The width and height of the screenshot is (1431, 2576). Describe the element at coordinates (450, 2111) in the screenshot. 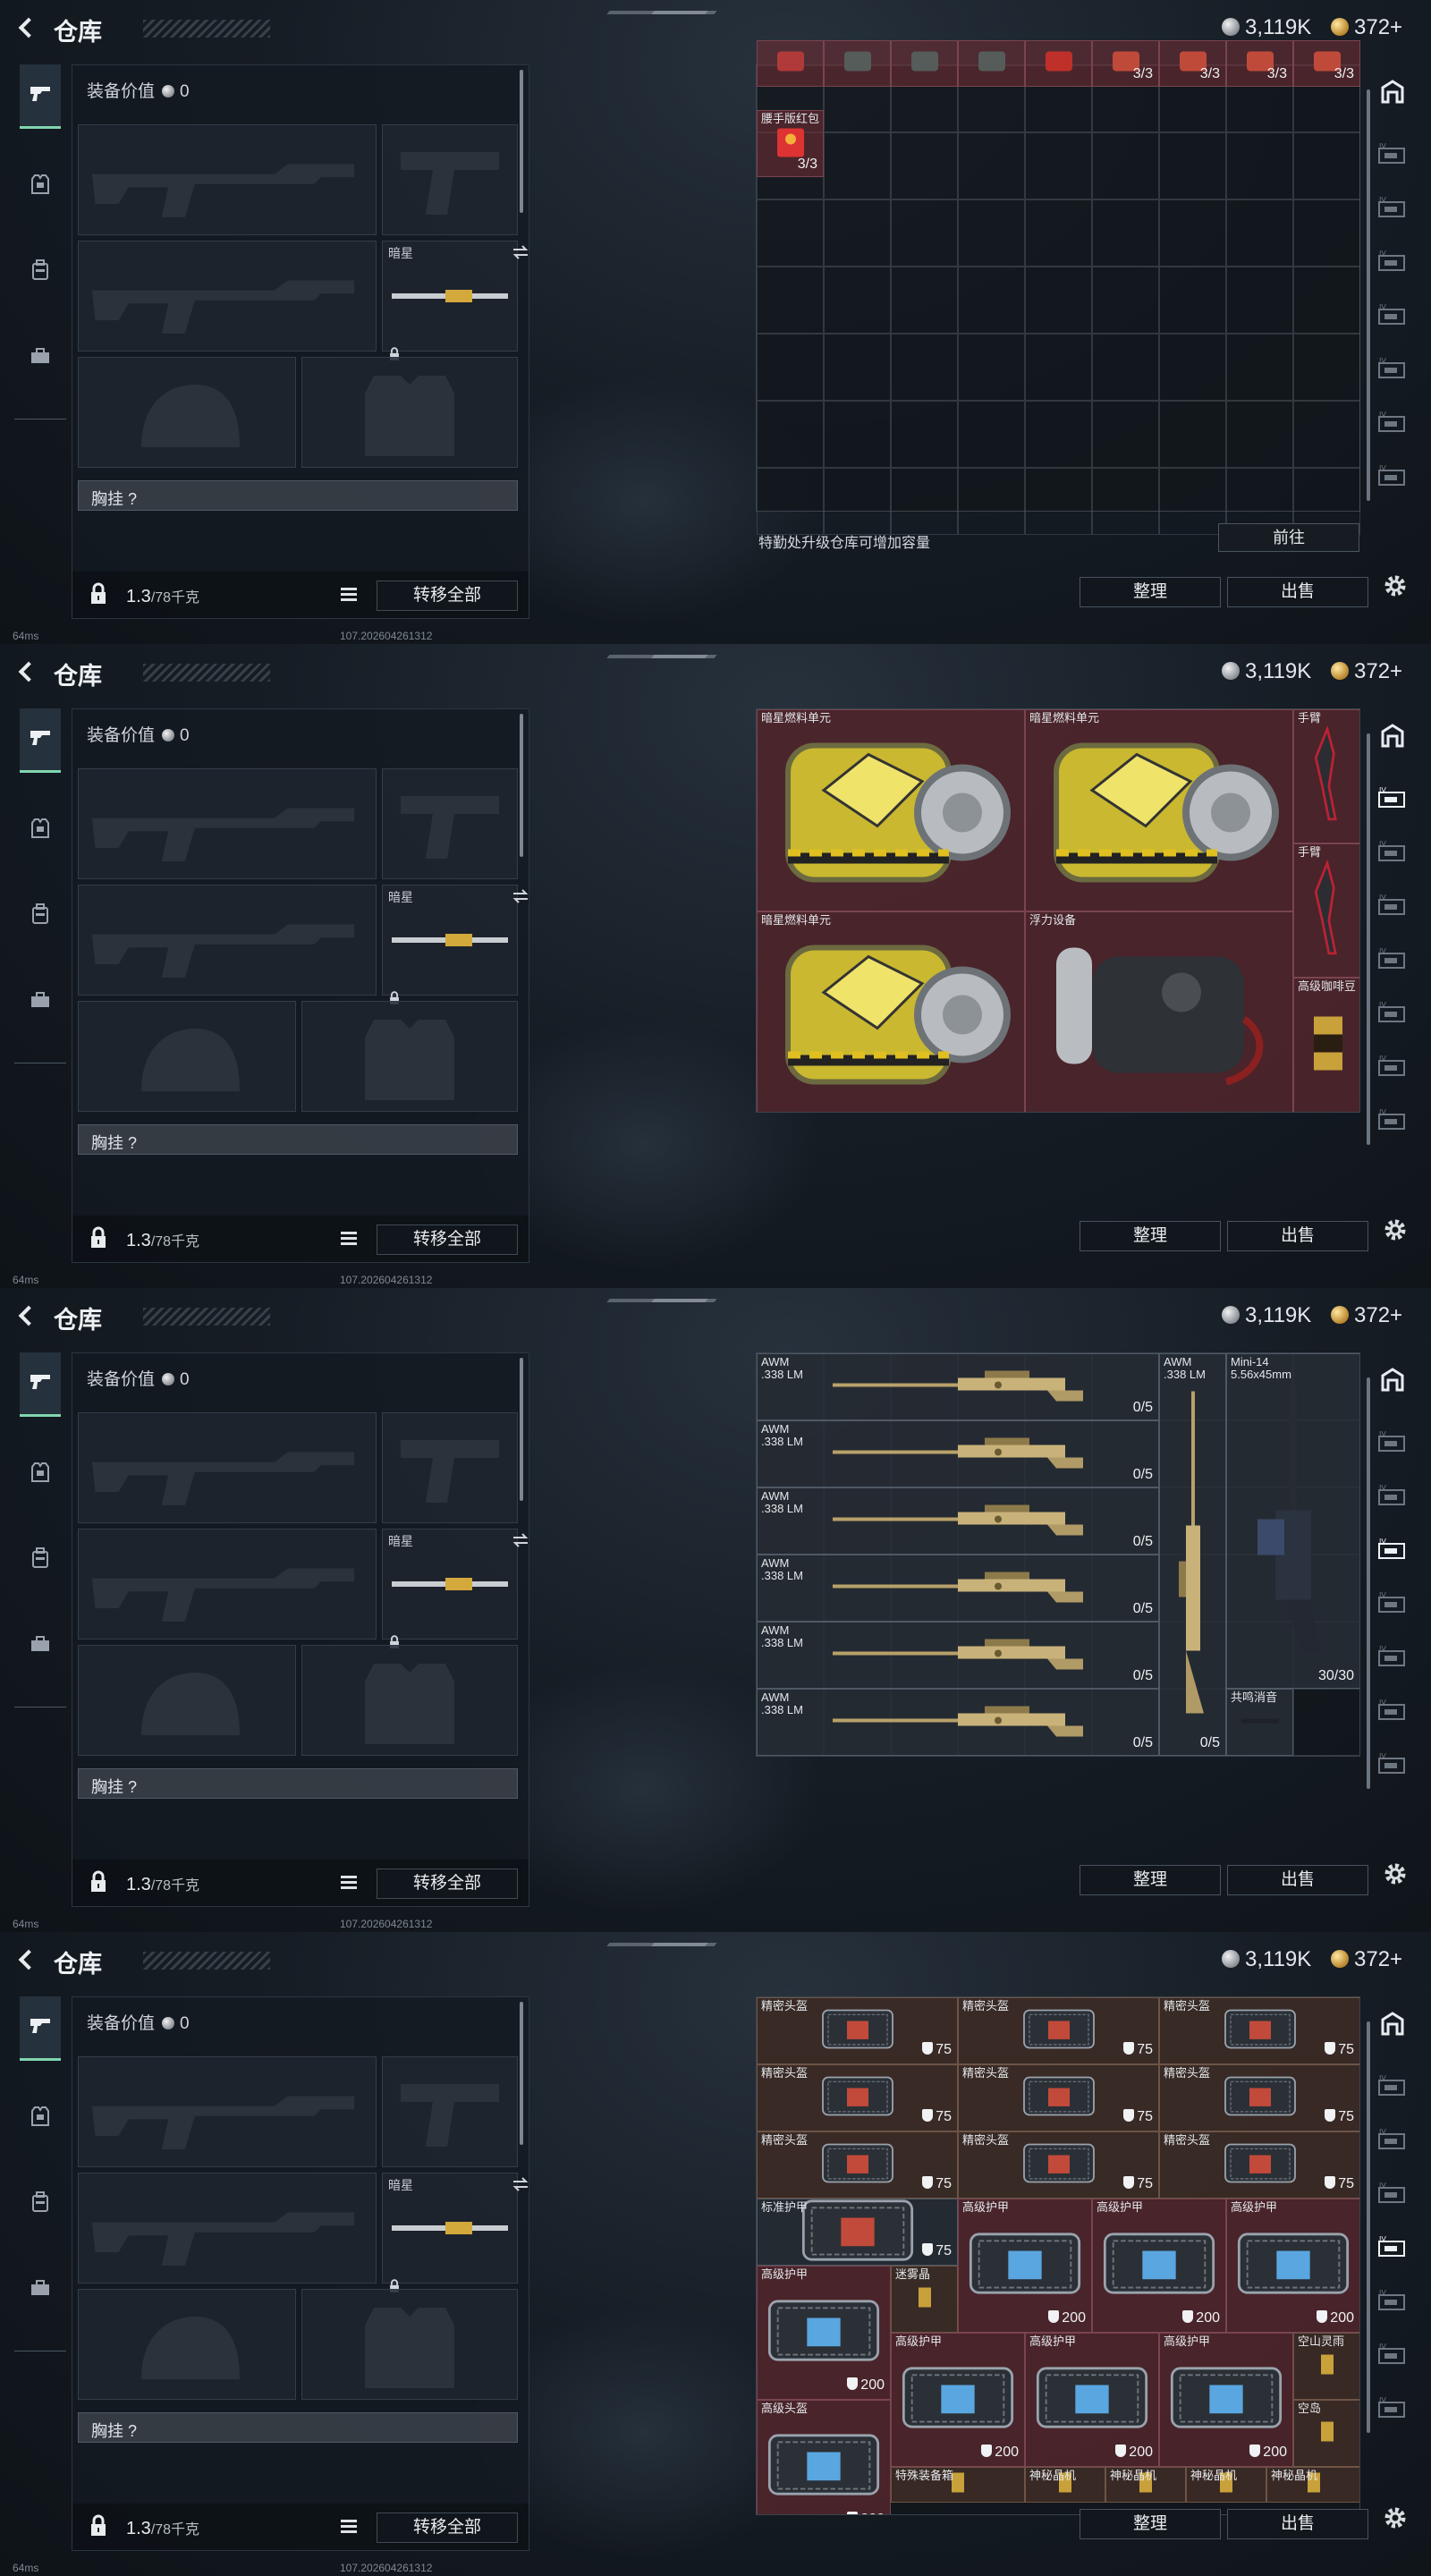

I see `pistol-slot` at that location.